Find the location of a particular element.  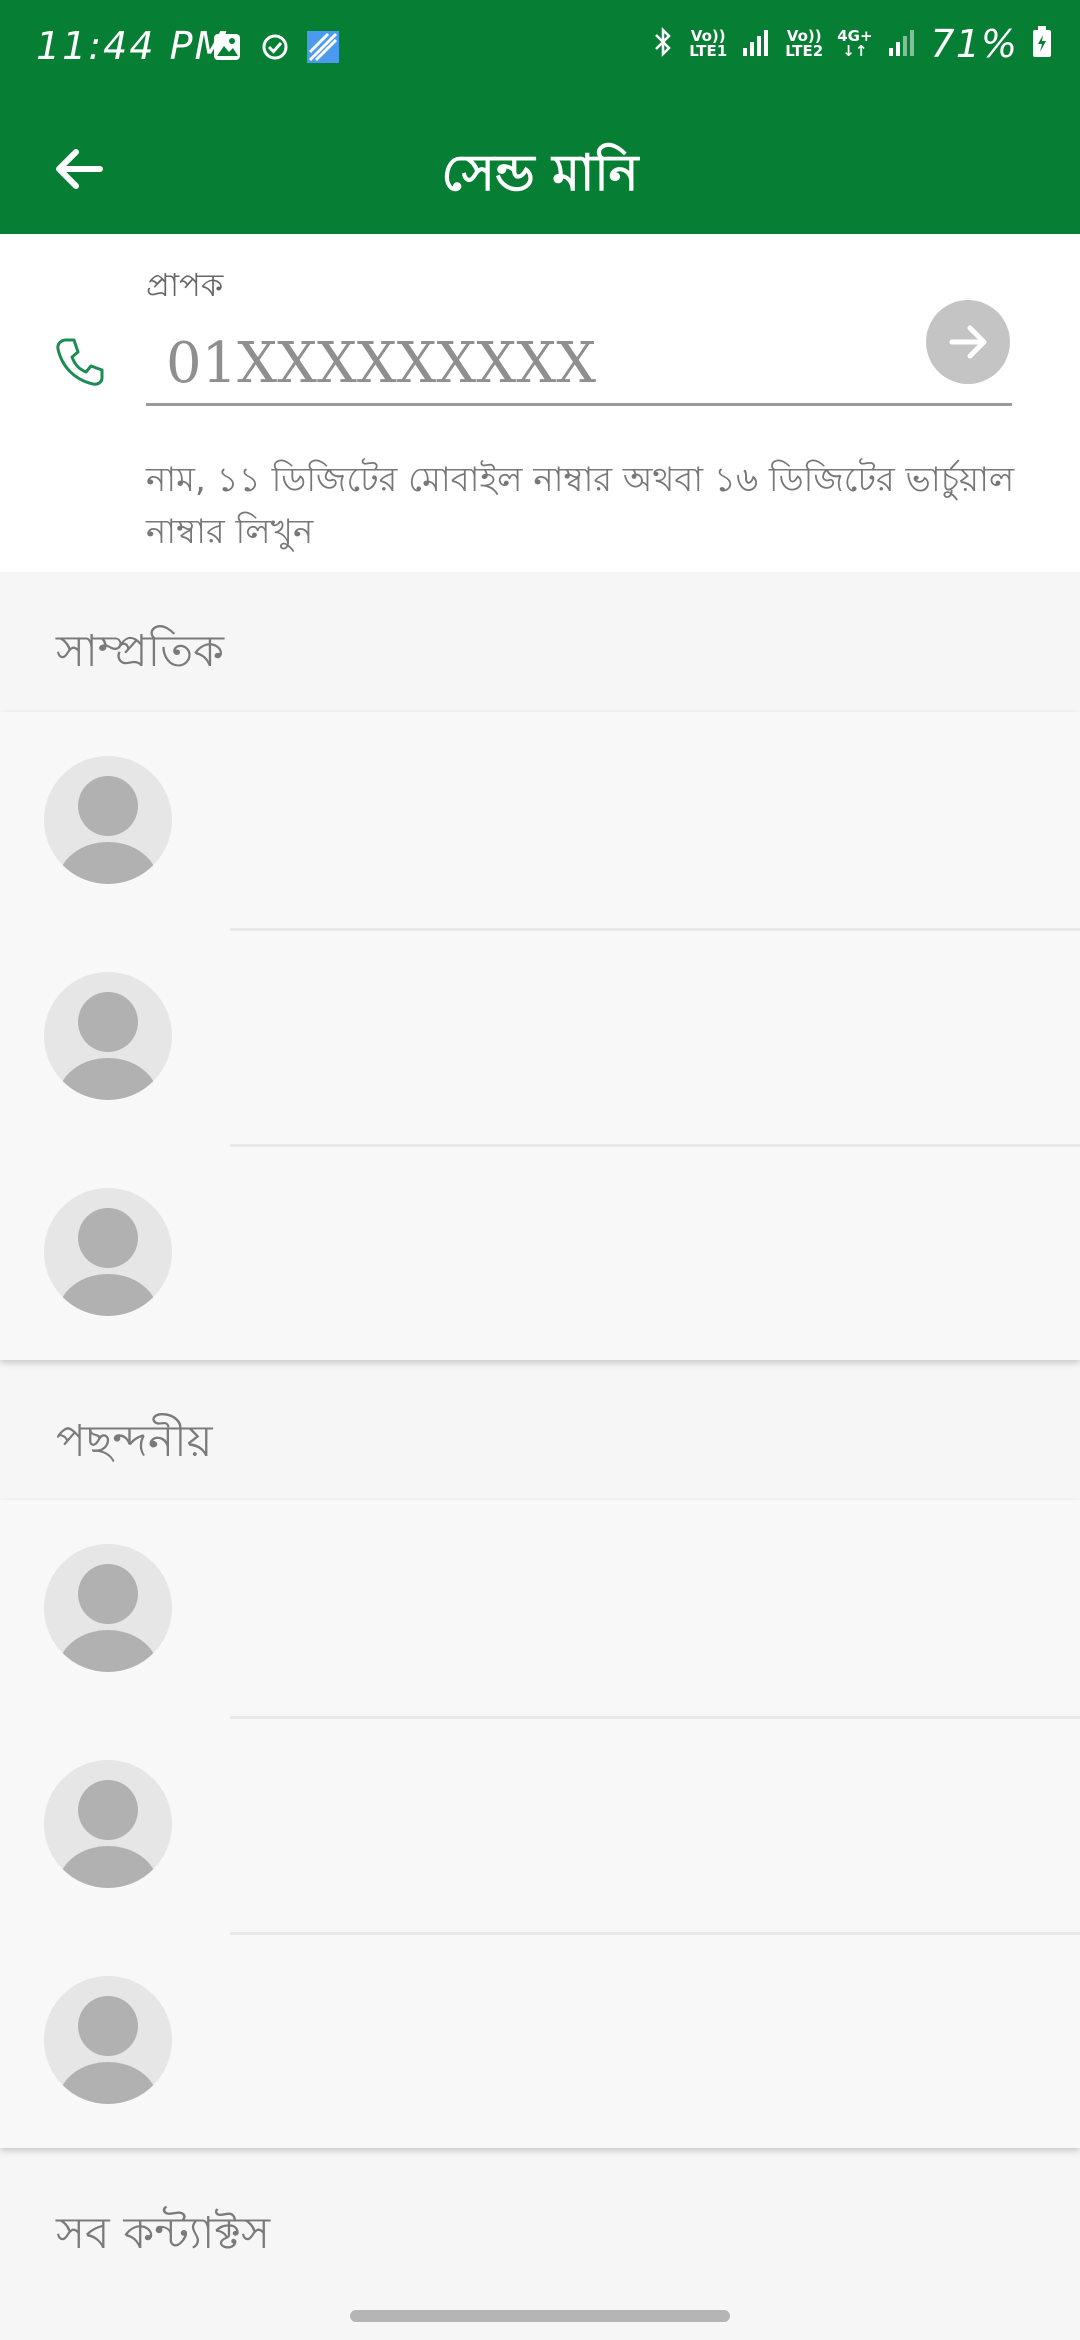

app-bar: সেন্ড মানি is located at coordinates (540, 167).